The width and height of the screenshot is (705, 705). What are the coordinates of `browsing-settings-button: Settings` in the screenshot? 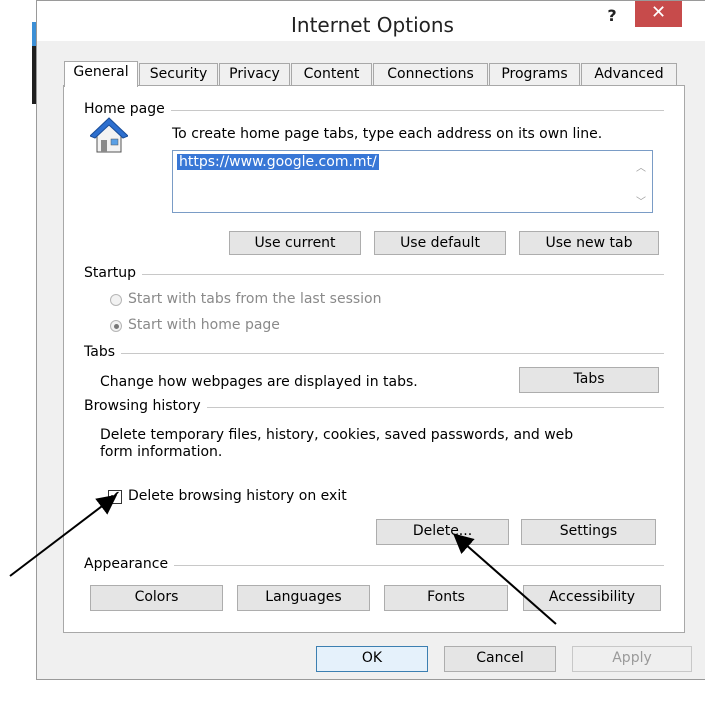 It's located at (588, 532).